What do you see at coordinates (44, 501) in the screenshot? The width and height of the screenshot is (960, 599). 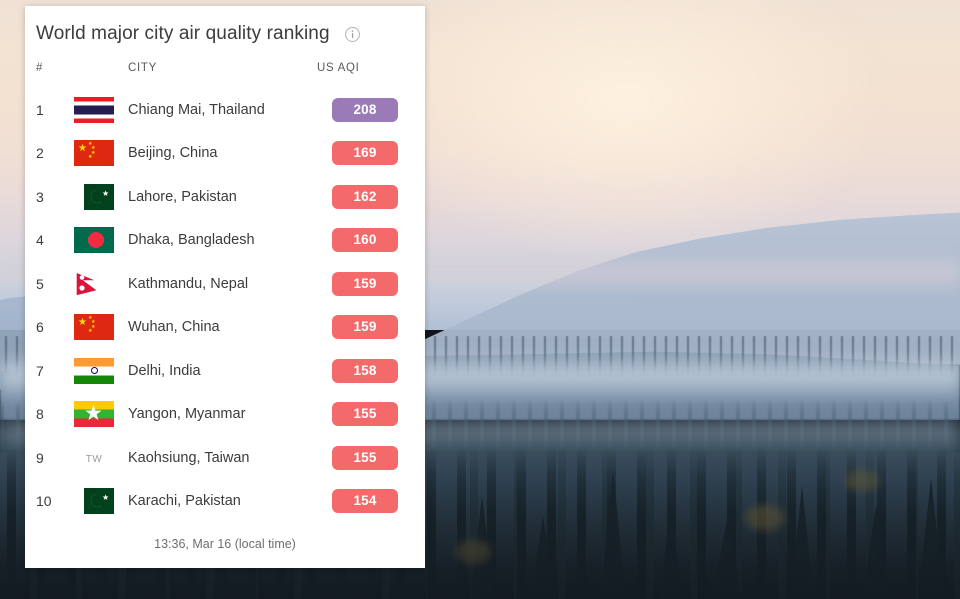 I see `rank-value: 10` at bounding box center [44, 501].